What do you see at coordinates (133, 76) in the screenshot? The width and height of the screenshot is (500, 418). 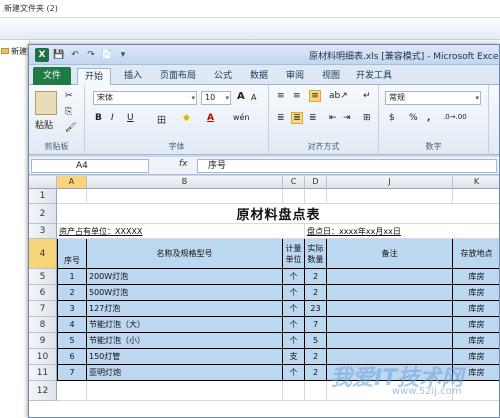 I see `tab-insert: 插入` at bounding box center [133, 76].